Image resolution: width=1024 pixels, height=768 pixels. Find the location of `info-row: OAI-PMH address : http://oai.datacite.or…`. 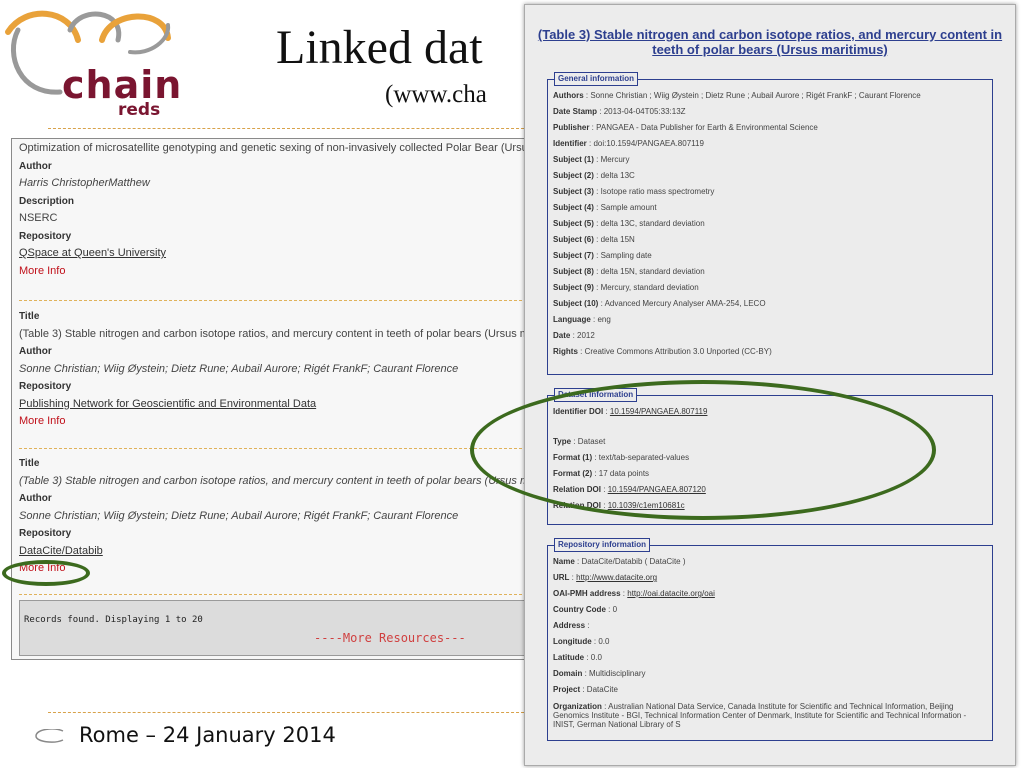

info-row: OAI-PMH address : http://oai.datacite.or… is located at coordinates (634, 593).